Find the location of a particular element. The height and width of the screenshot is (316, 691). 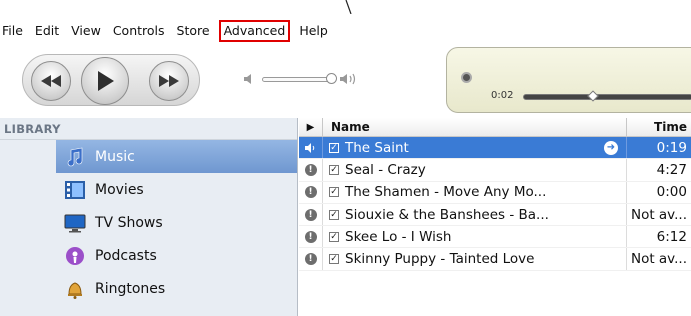

menu-controls: Controls is located at coordinates (139, 31).